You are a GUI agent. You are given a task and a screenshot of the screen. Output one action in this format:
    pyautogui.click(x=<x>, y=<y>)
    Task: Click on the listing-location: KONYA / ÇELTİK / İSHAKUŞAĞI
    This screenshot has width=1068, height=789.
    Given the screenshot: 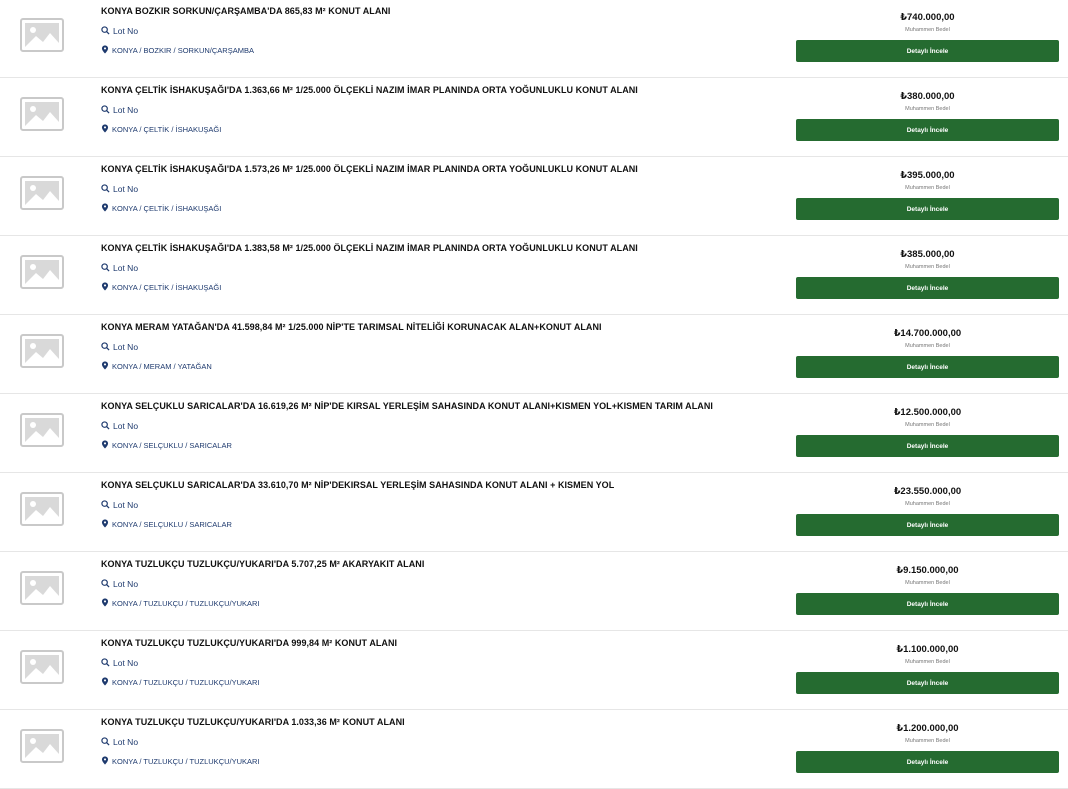 What is the action you would take?
    pyautogui.click(x=161, y=129)
    